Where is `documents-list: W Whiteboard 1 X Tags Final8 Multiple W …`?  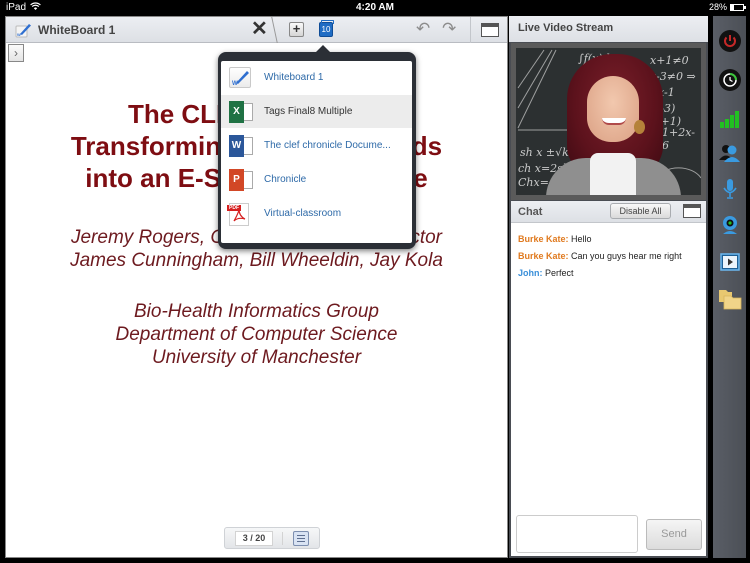
documents-list: W Whiteboard 1 X Tags Final8 Multiple W … is located at coordinates (316, 152).